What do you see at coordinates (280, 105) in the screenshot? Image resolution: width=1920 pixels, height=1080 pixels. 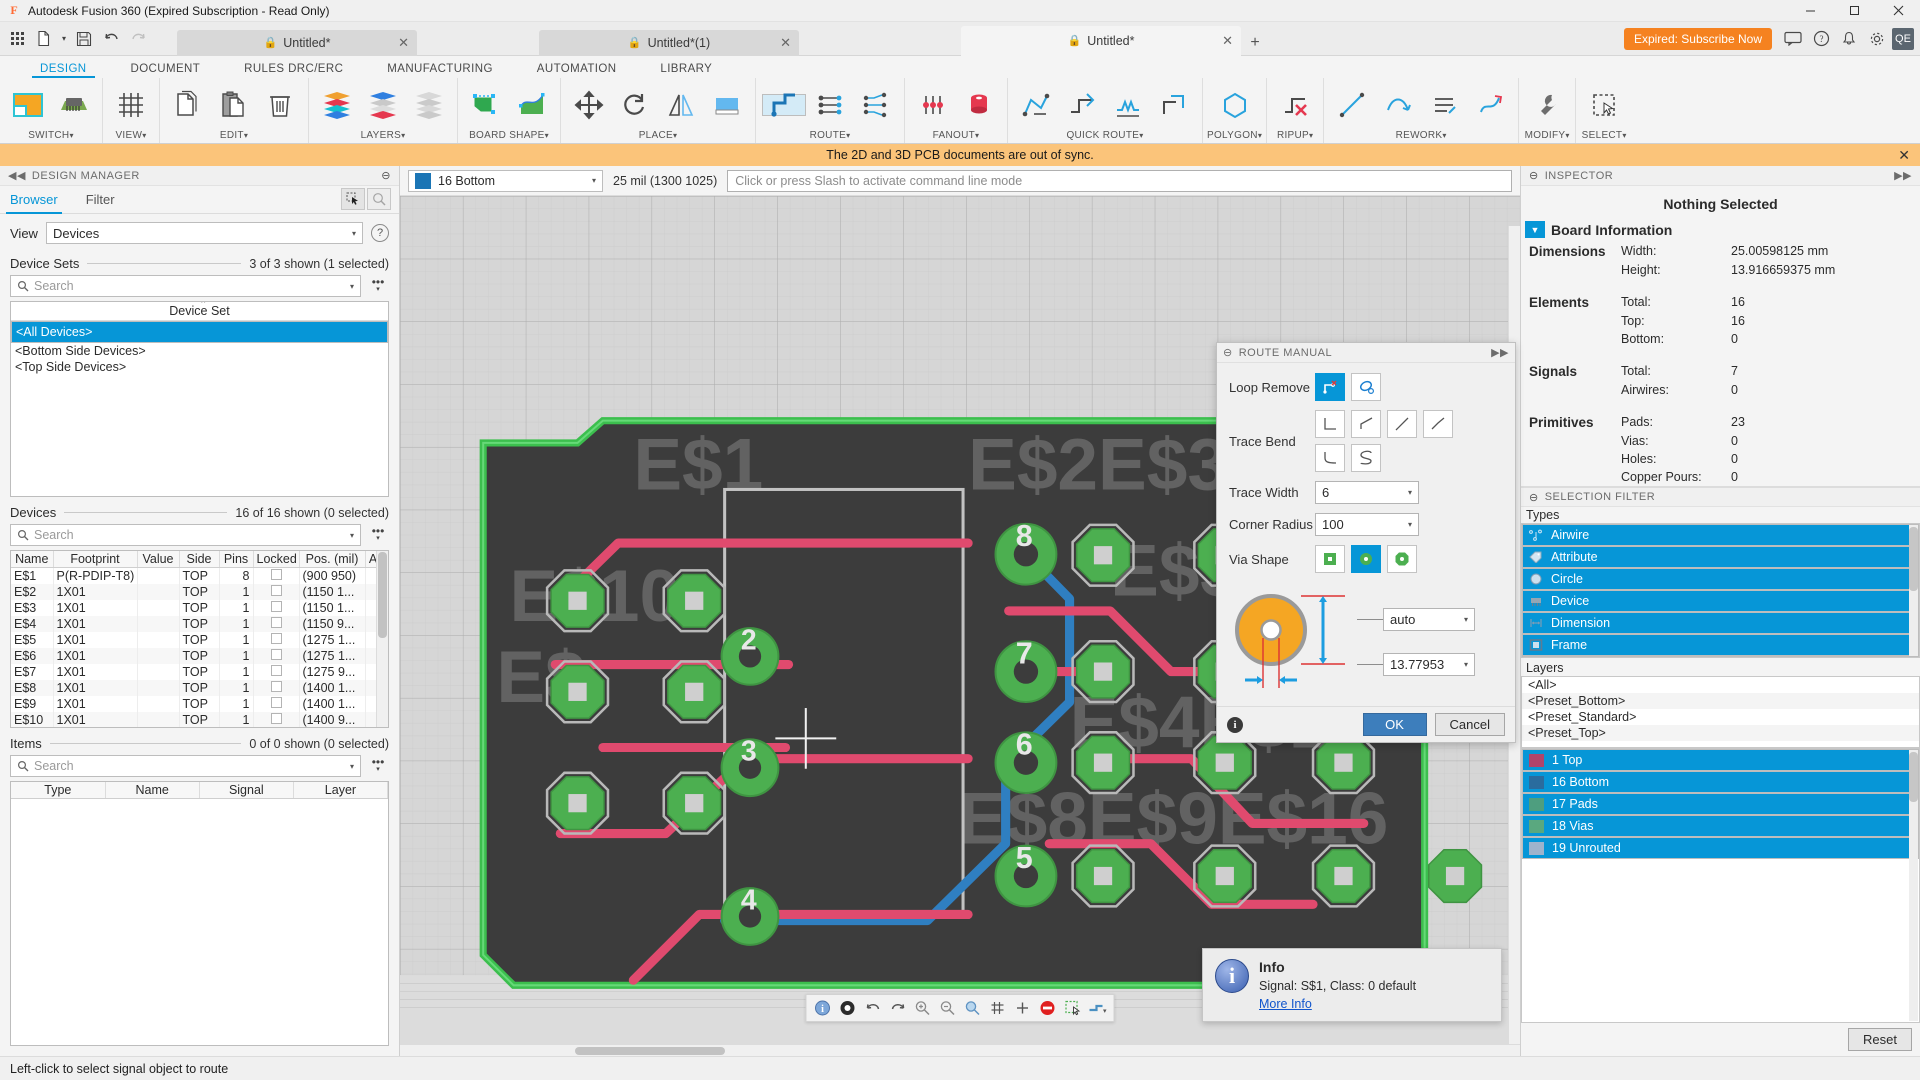 I see `delete-trash-icon` at bounding box center [280, 105].